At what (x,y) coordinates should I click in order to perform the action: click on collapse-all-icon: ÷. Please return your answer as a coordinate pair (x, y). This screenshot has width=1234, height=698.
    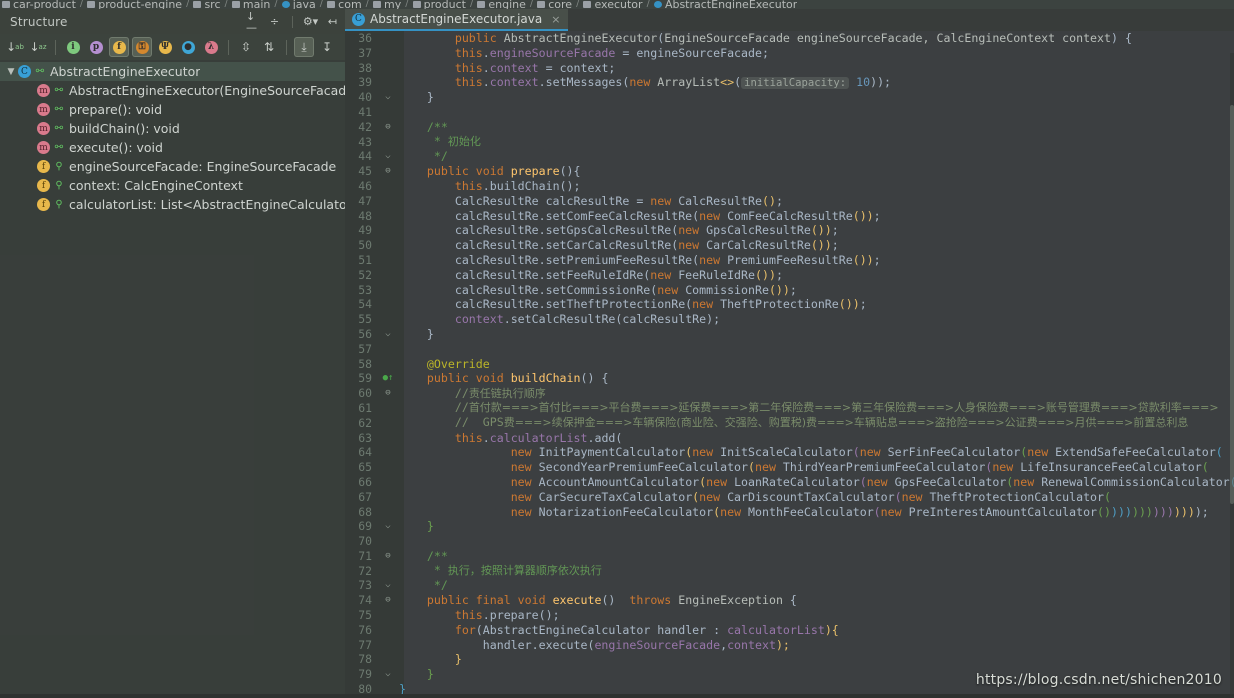
    Looking at the image, I should click on (274, 21).